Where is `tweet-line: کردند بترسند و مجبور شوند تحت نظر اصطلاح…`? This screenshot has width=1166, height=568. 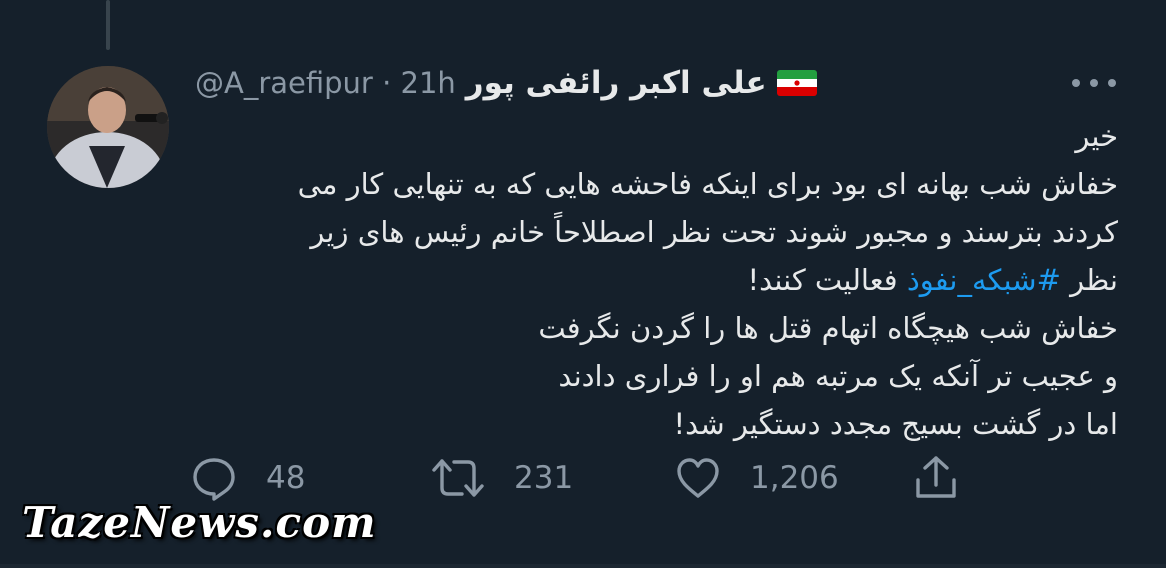
tweet-line: کردند بترسند و مجبور شوند تحت نظر اصطلاح… is located at coordinates (714, 232).